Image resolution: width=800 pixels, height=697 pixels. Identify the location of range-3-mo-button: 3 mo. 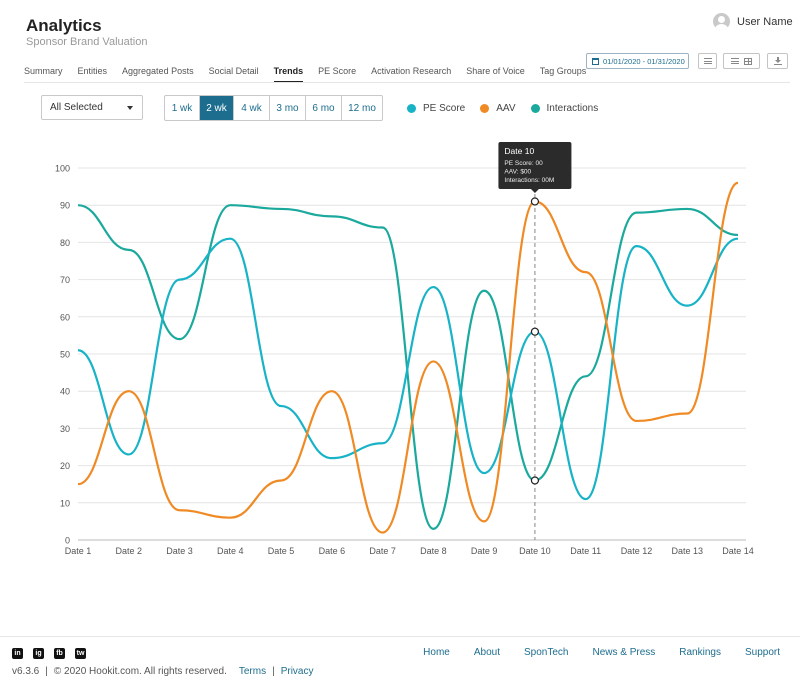
(288, 108).